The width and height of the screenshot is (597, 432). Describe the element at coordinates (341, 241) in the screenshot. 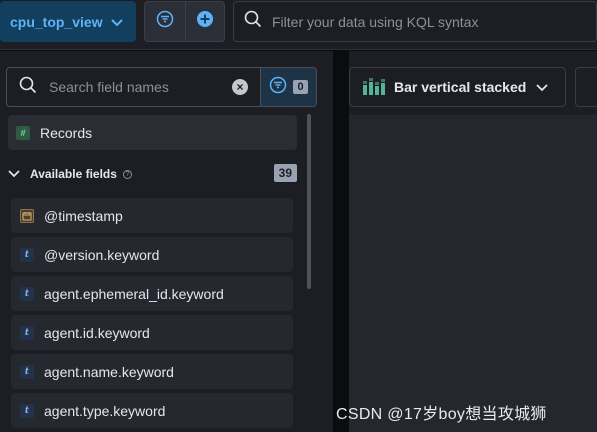

I see `panel-divider` at that location.